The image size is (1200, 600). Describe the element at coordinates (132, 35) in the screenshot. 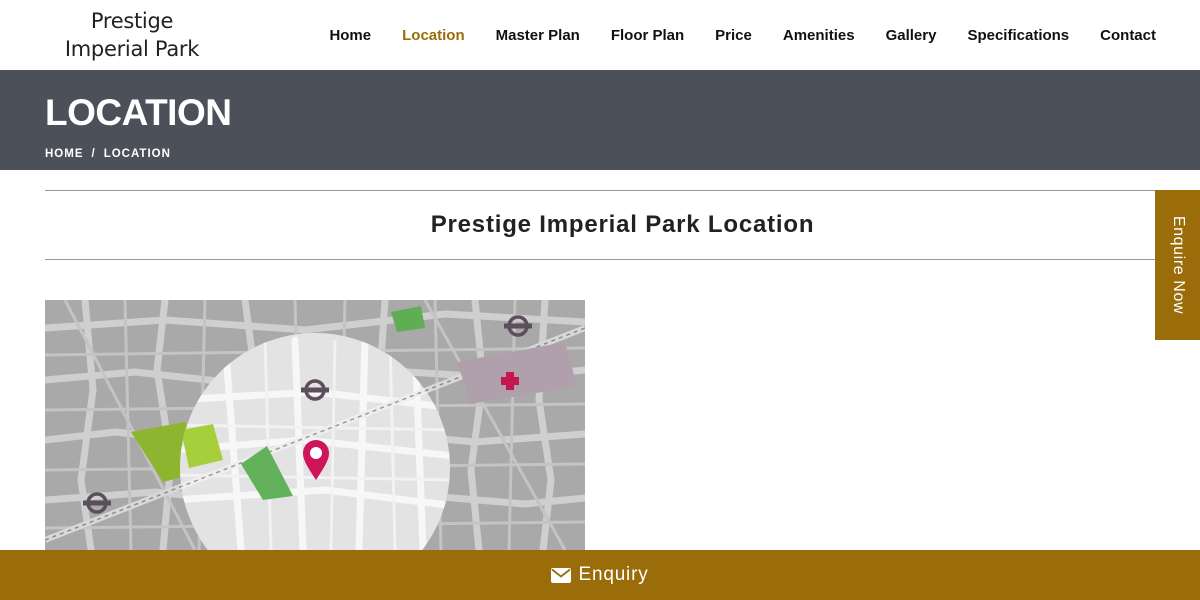

I see `site-logo: Prestige Imperial Park` at that location.